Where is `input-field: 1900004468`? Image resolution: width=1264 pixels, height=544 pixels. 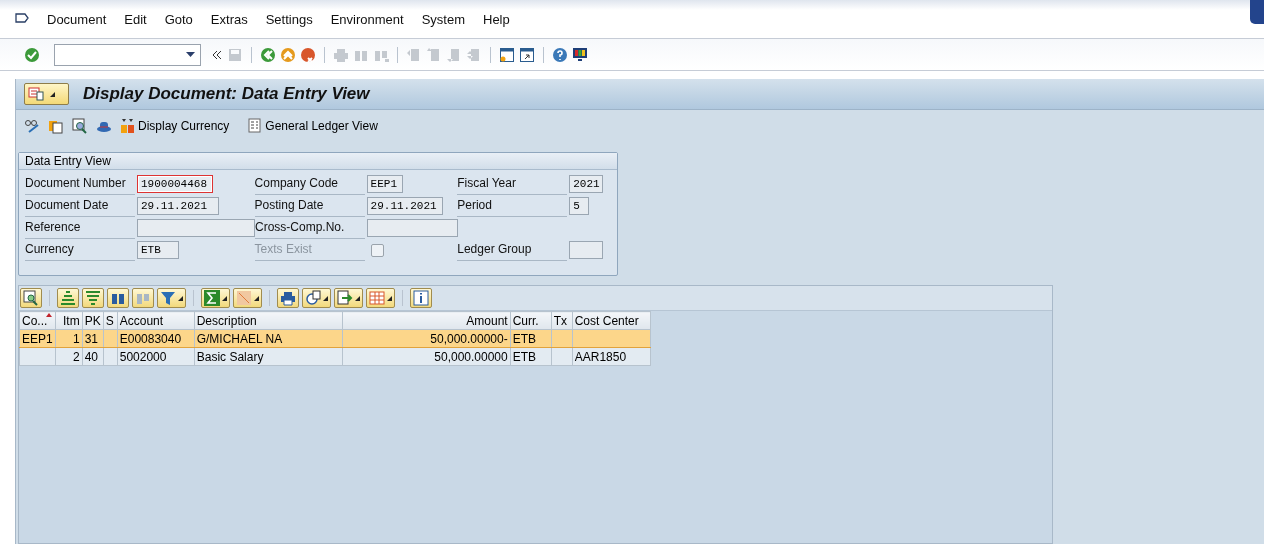
input-field: 1900004468 is located at coordinates (175, 184).